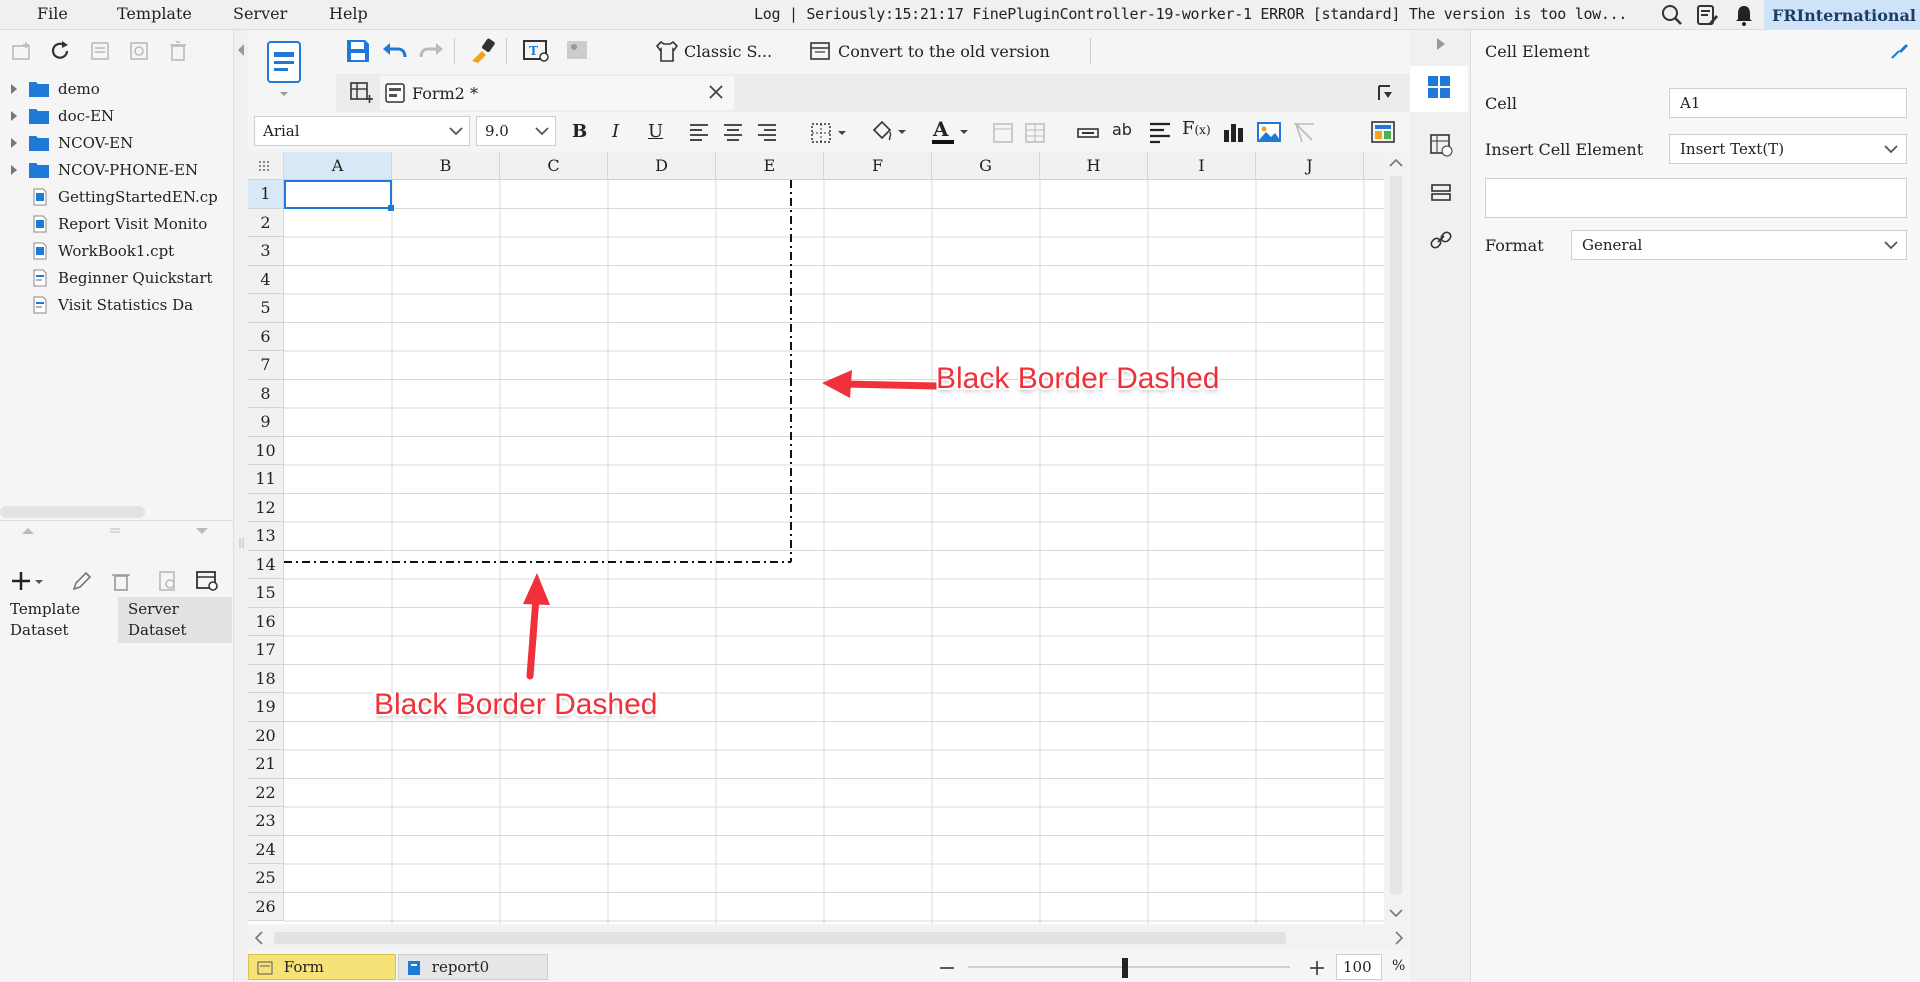 The width and height of the screenshot is (1920, 982). What do you see at coordinates (881, 384) in the screenshot?
I see `annotation-arrow-right` at bounding box center [881, 384].